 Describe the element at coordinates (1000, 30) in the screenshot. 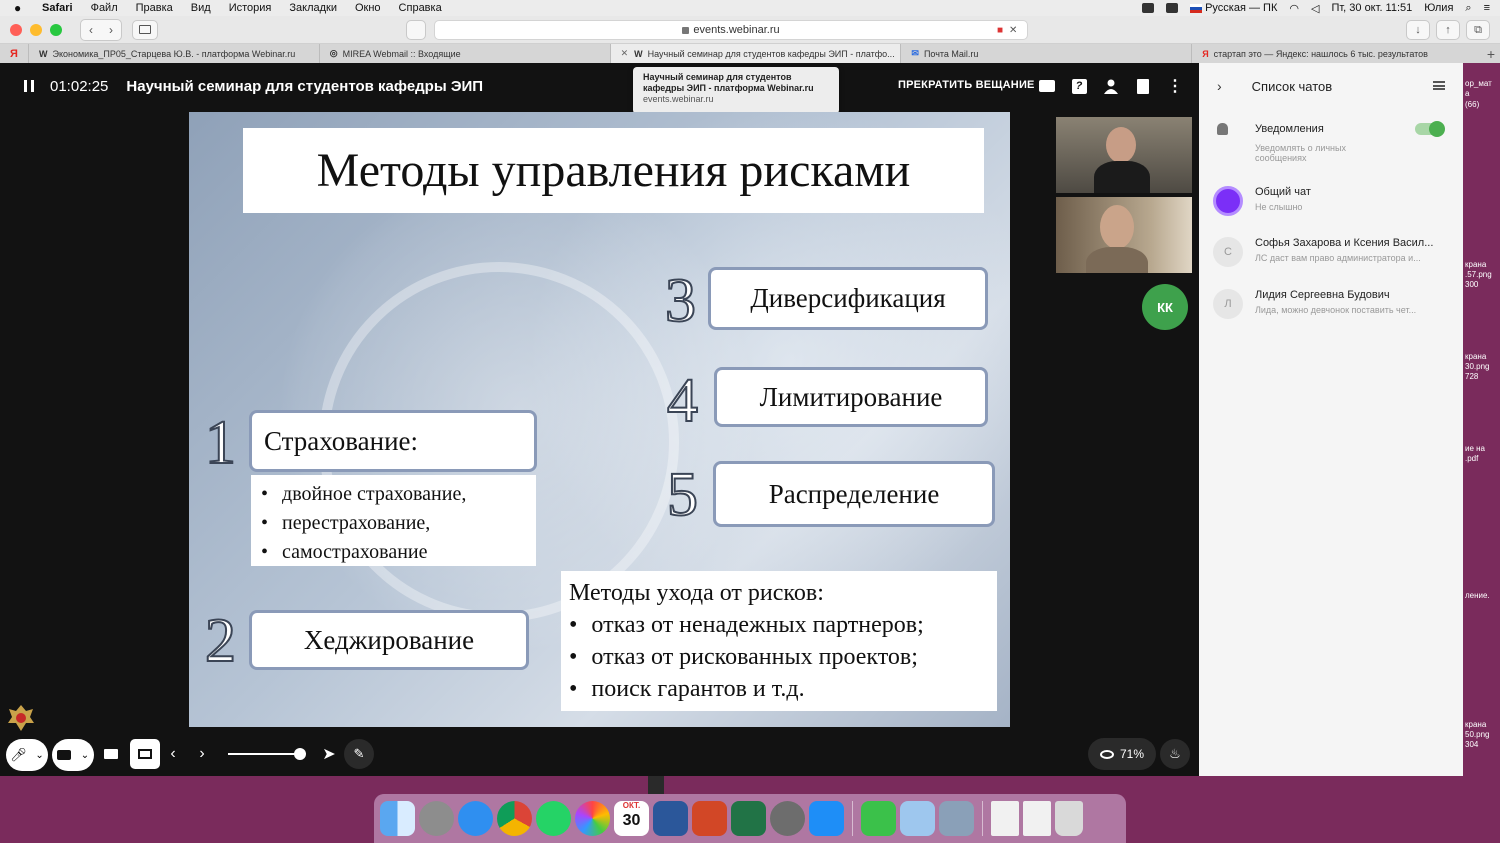

I see `camera-recording-icon: ■` at that location.